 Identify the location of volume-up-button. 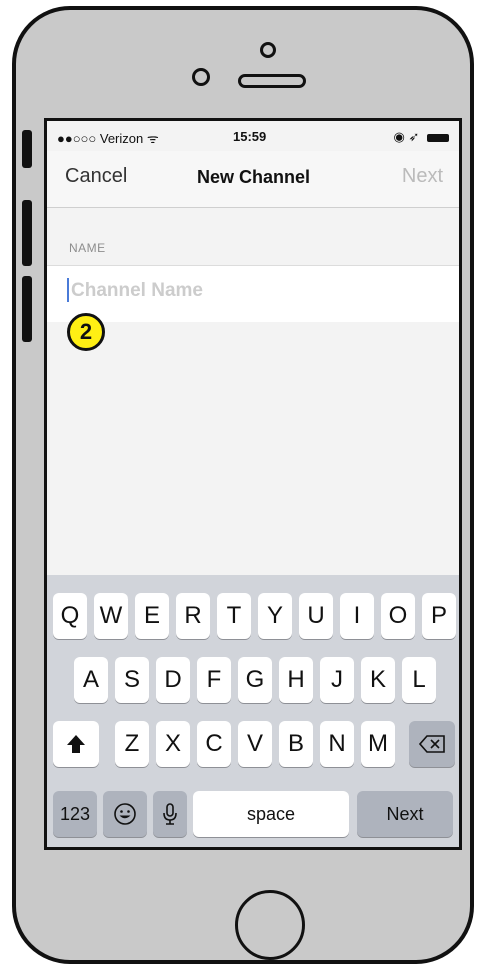
(27, 233).